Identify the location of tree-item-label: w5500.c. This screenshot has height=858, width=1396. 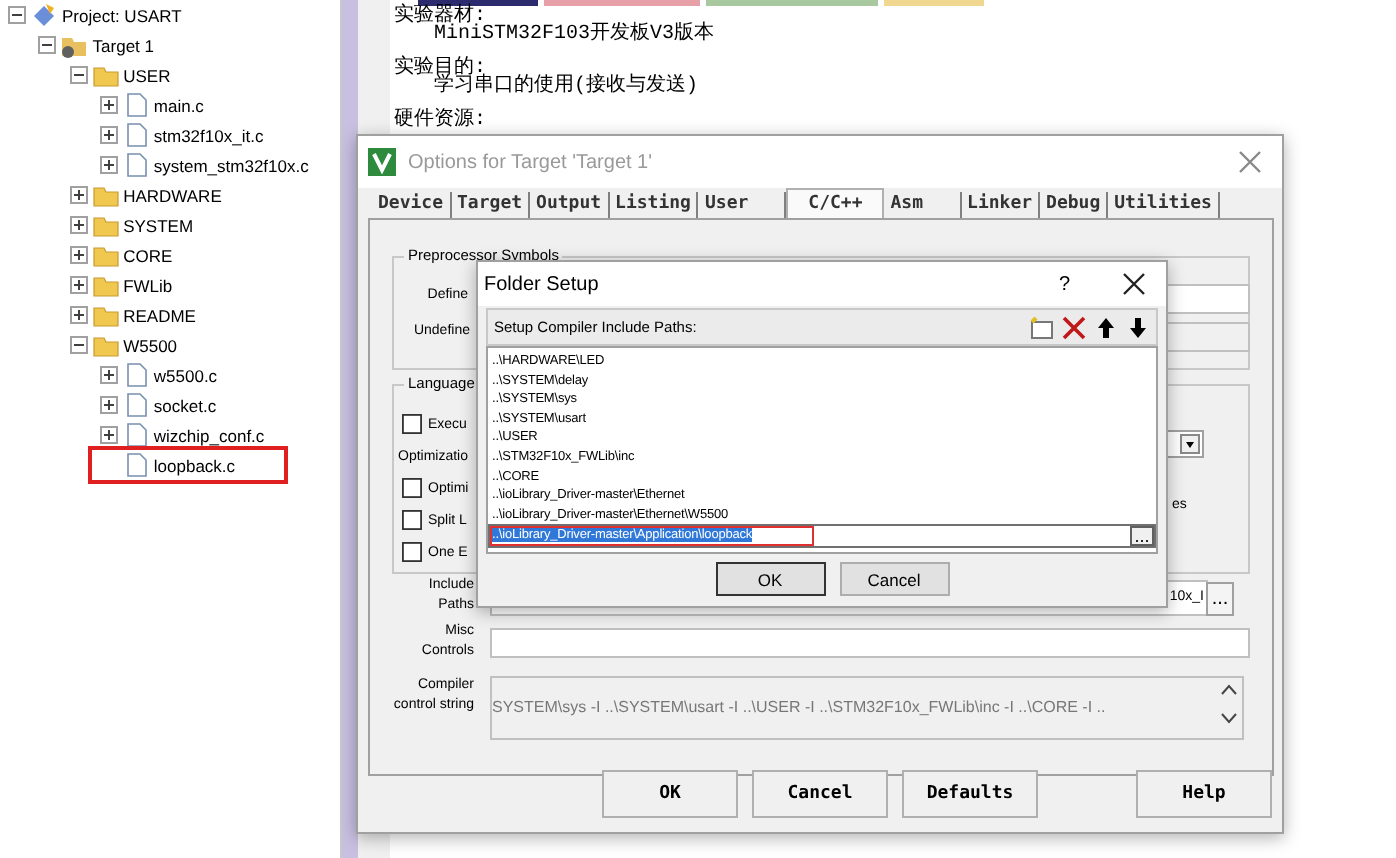
(185, 375).